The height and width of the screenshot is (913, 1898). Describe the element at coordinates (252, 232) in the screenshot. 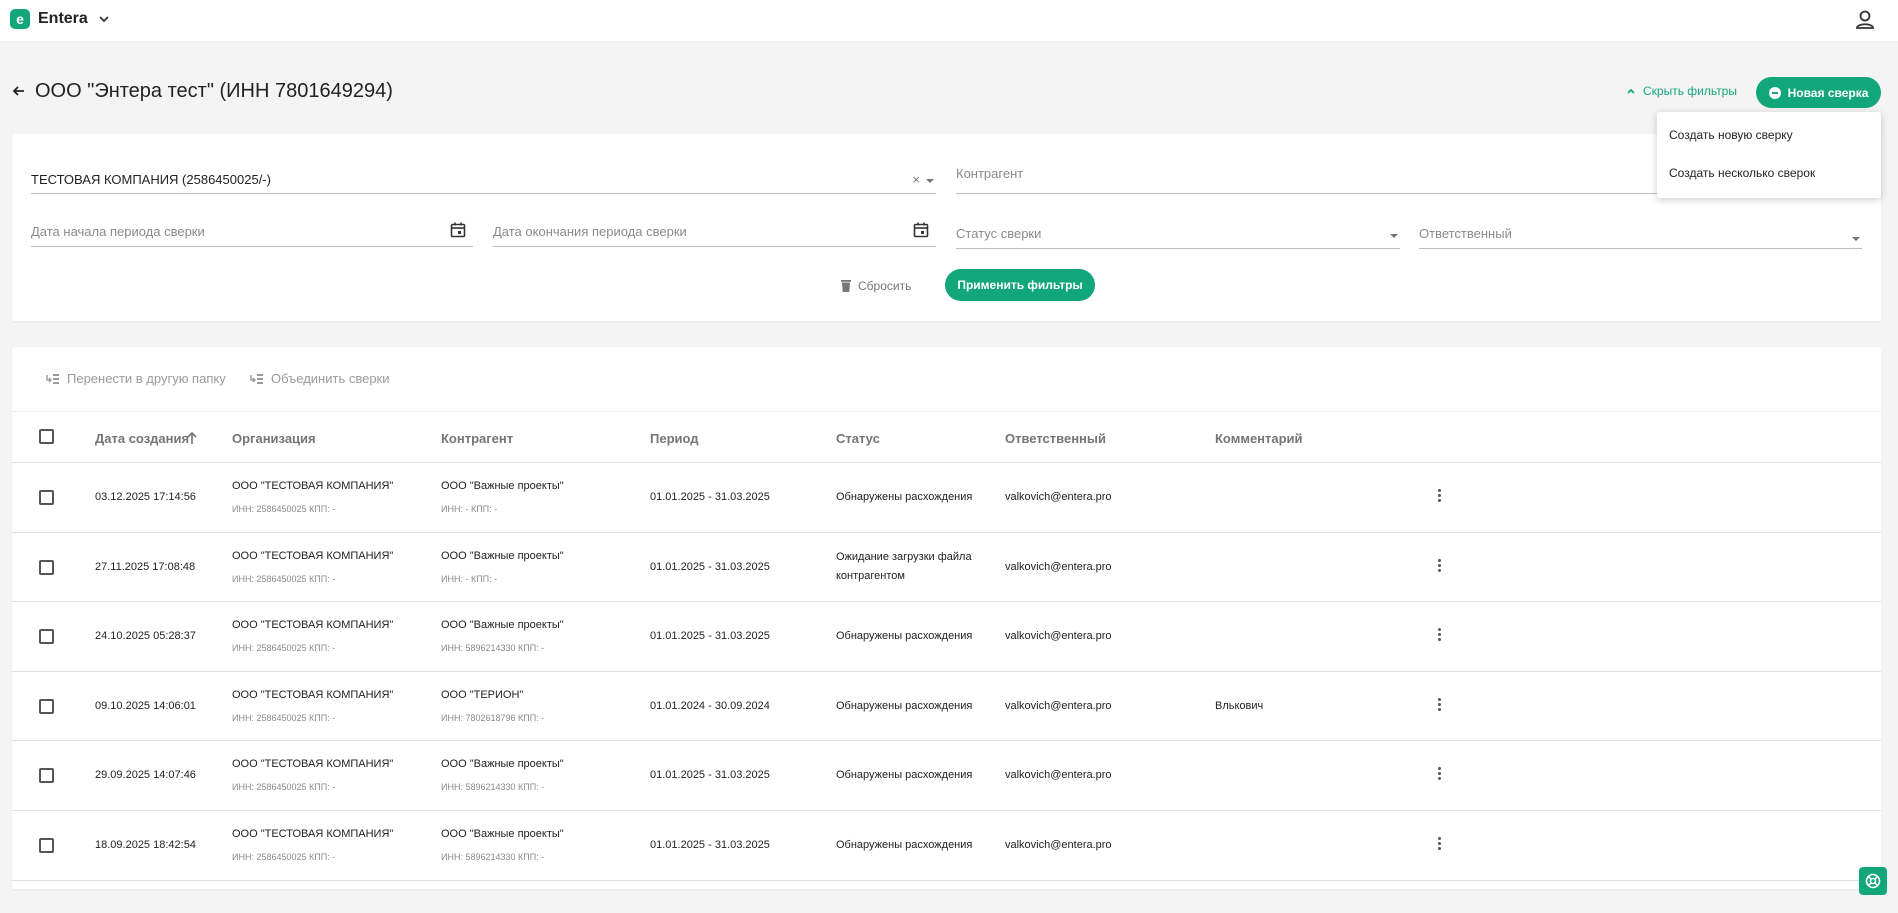

I see `period-start-input: Дата начала периода сверки` at that location.